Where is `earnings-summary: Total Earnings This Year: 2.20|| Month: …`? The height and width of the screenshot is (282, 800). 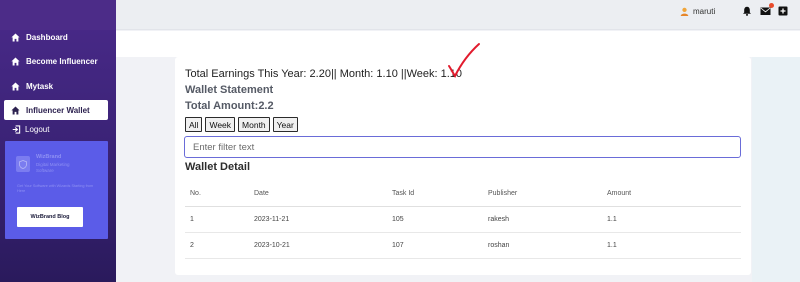
earnings-summary: Total Earnings This Year: 2.20|| Month: … is located at coordinates (324, 74).